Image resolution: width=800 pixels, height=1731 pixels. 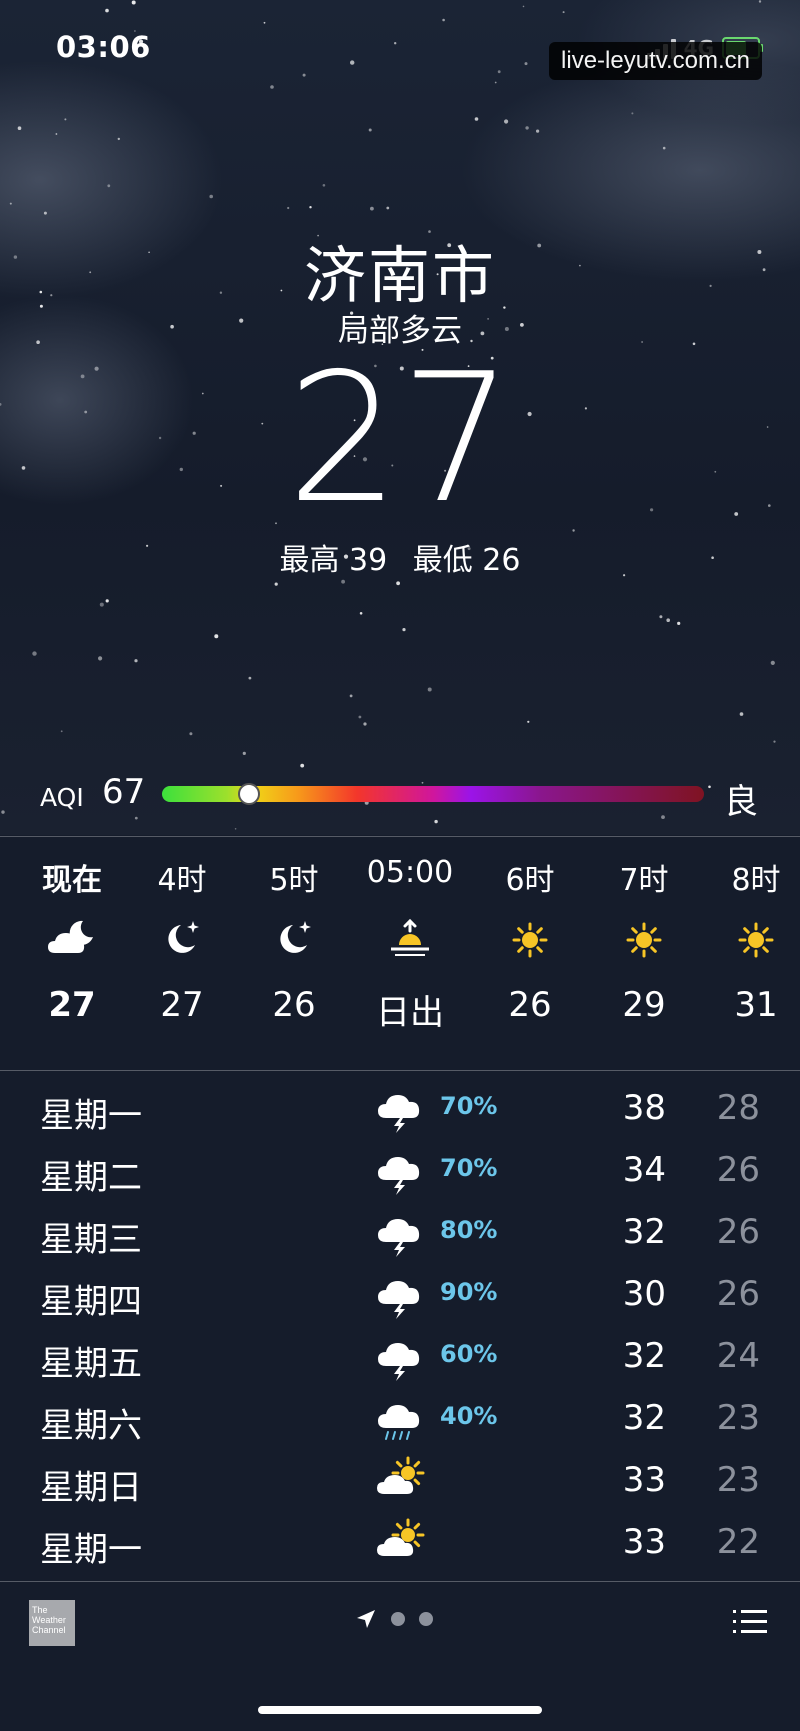 I want to click on watermark: live-leyutv.com.cn, so click(x=655, y=61).